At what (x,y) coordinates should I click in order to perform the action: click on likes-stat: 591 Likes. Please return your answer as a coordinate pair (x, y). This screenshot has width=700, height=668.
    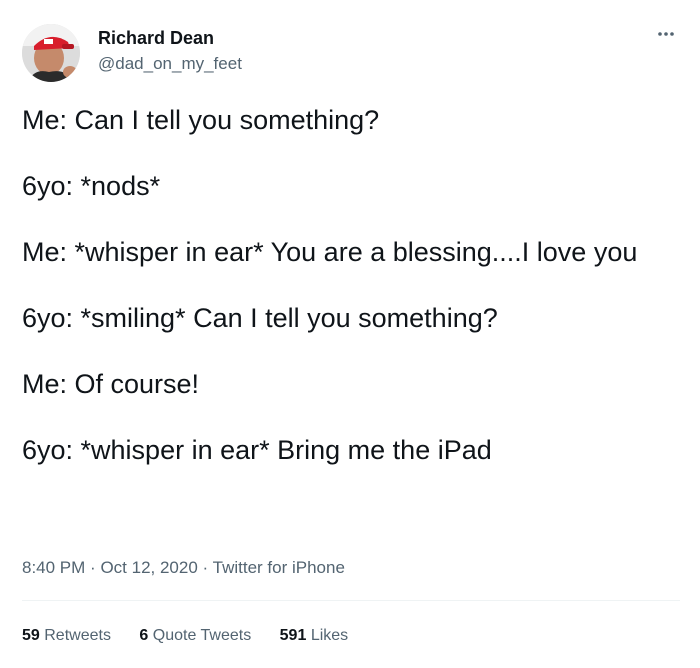
    Looking at the image, I should click on (314, 636).